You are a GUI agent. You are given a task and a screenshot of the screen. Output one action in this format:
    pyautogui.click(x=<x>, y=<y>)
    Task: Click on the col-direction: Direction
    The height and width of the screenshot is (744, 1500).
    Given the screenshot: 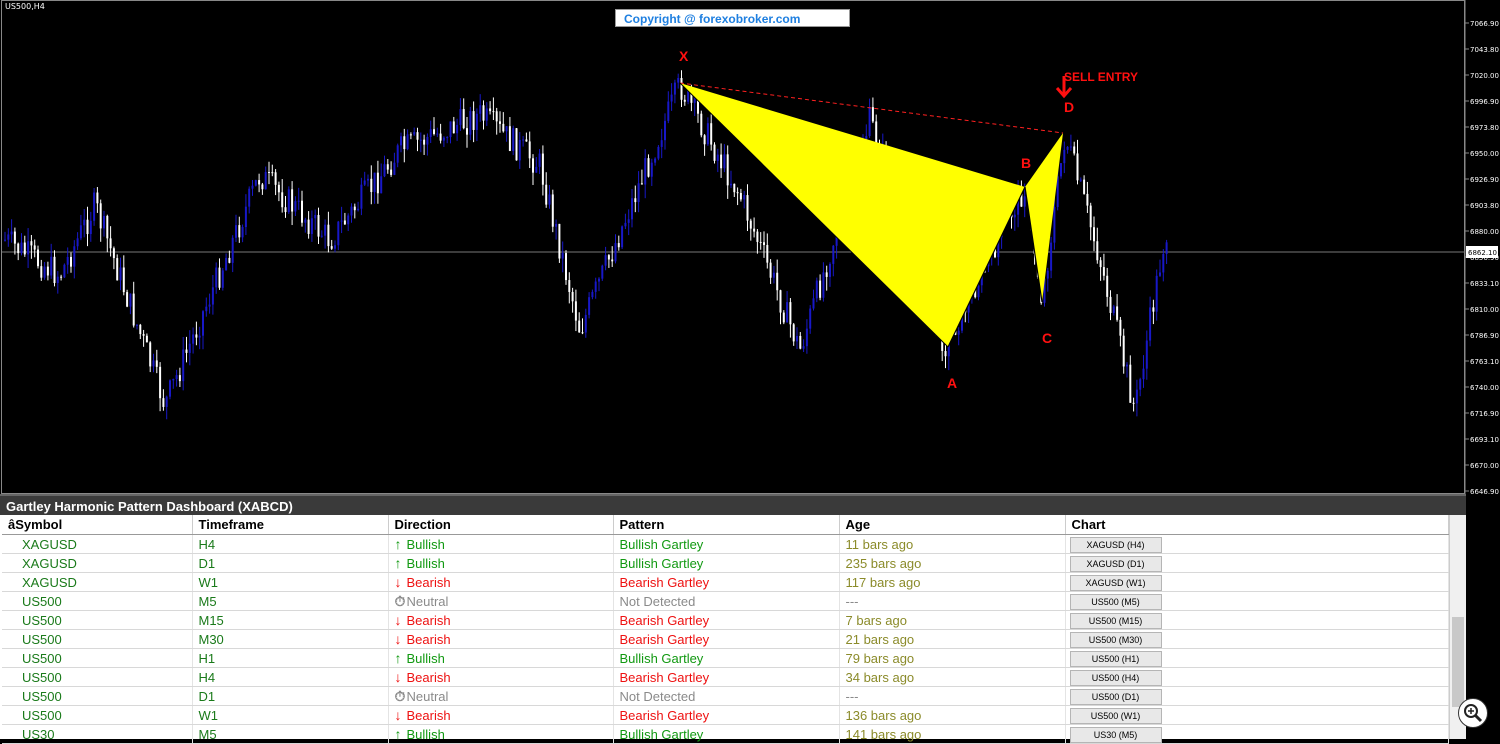 What is the action you would take?
    pyautogui.click(x=501, y=525)
    